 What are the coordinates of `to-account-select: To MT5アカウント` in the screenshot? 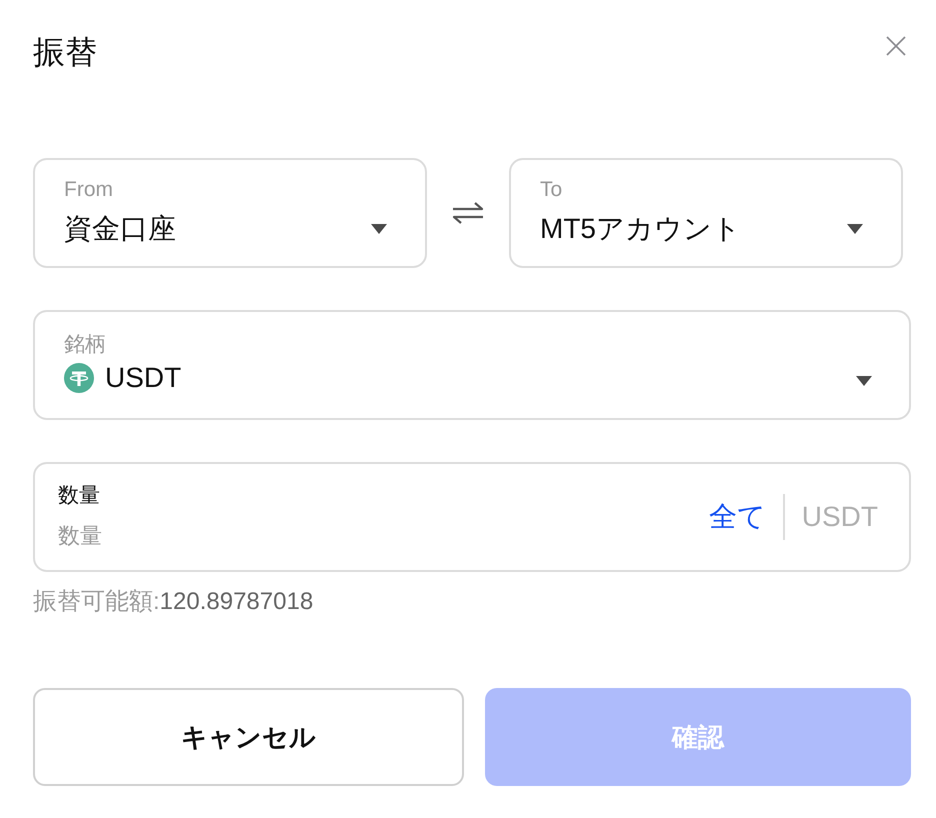 It's located at (706, 213).